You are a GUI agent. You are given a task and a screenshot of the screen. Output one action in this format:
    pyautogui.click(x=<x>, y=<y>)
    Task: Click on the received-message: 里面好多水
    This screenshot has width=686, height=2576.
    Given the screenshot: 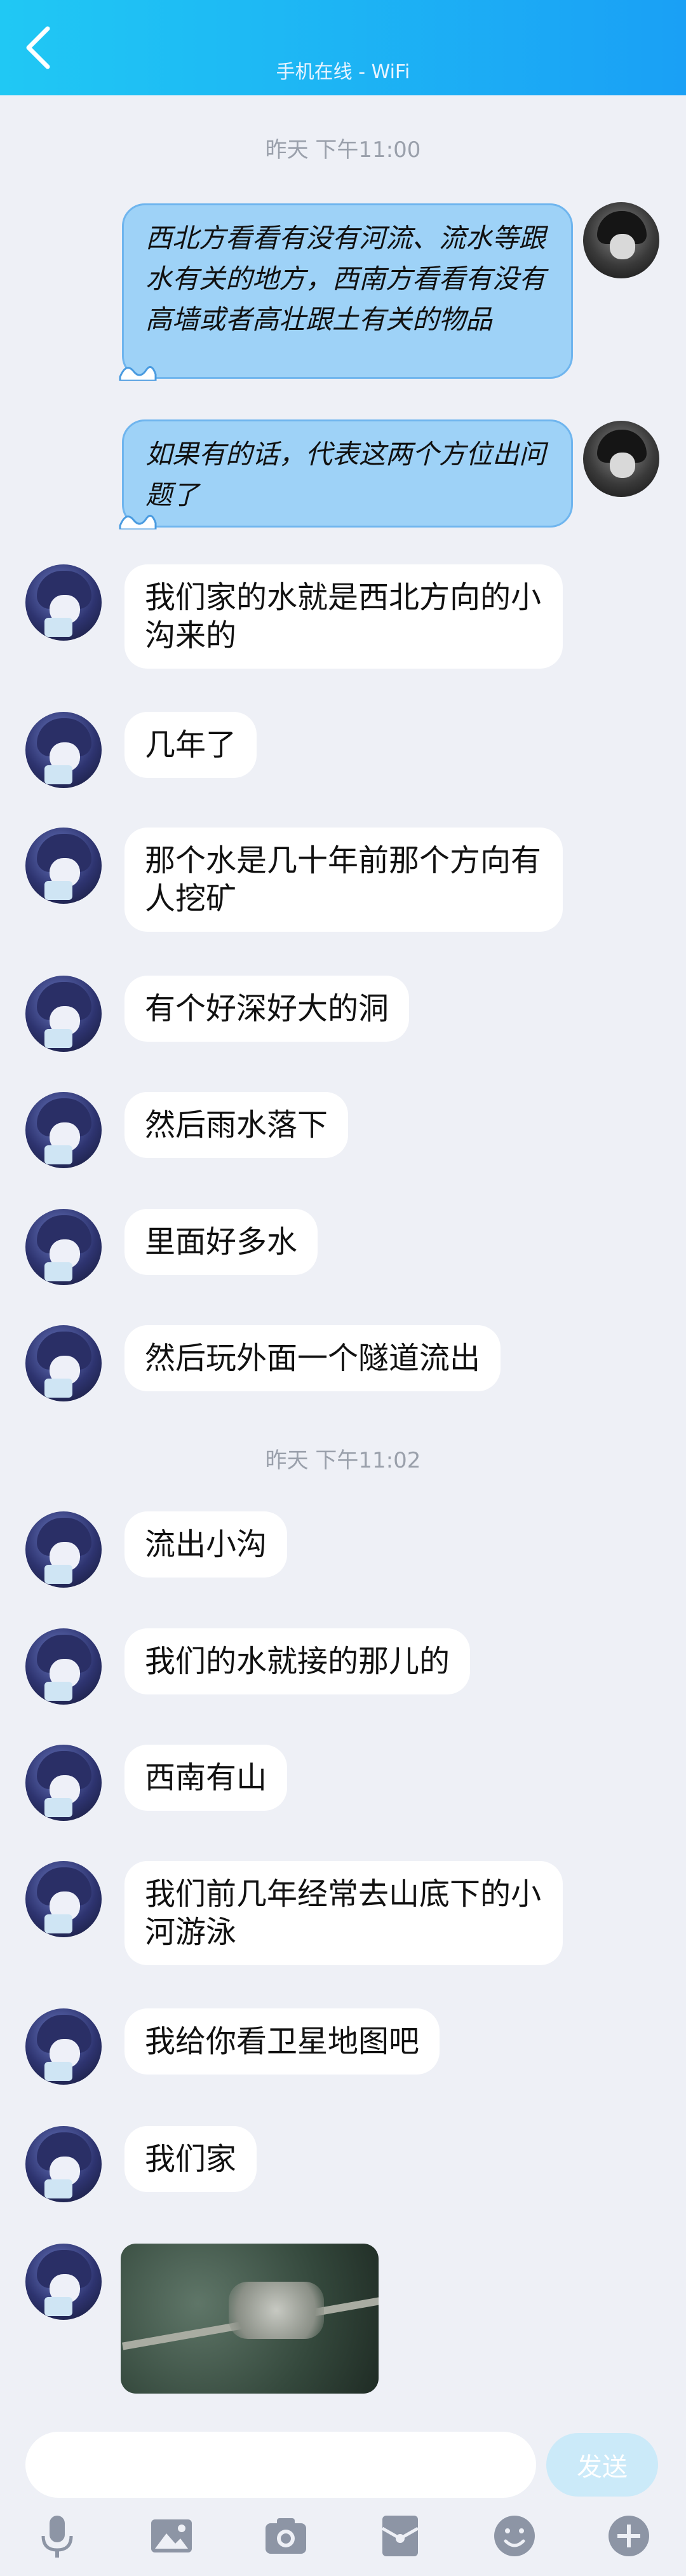 What is the action you would take?
    pyautogui.click(x=221, y=1242)
    